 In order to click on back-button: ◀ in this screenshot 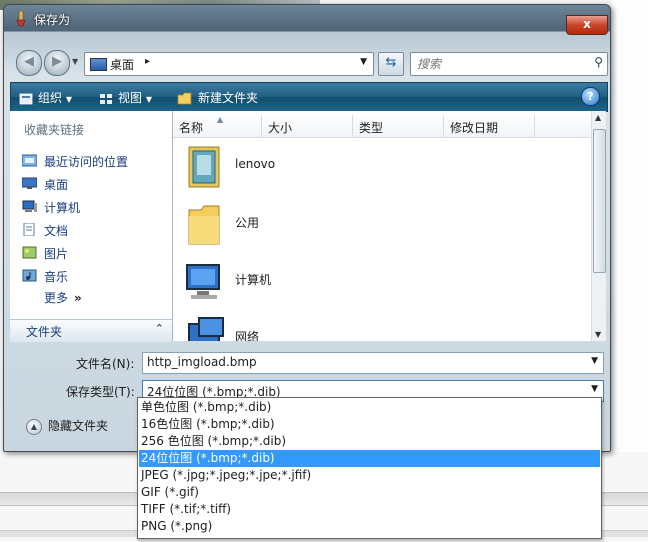, I will do `click(29, 63)`.